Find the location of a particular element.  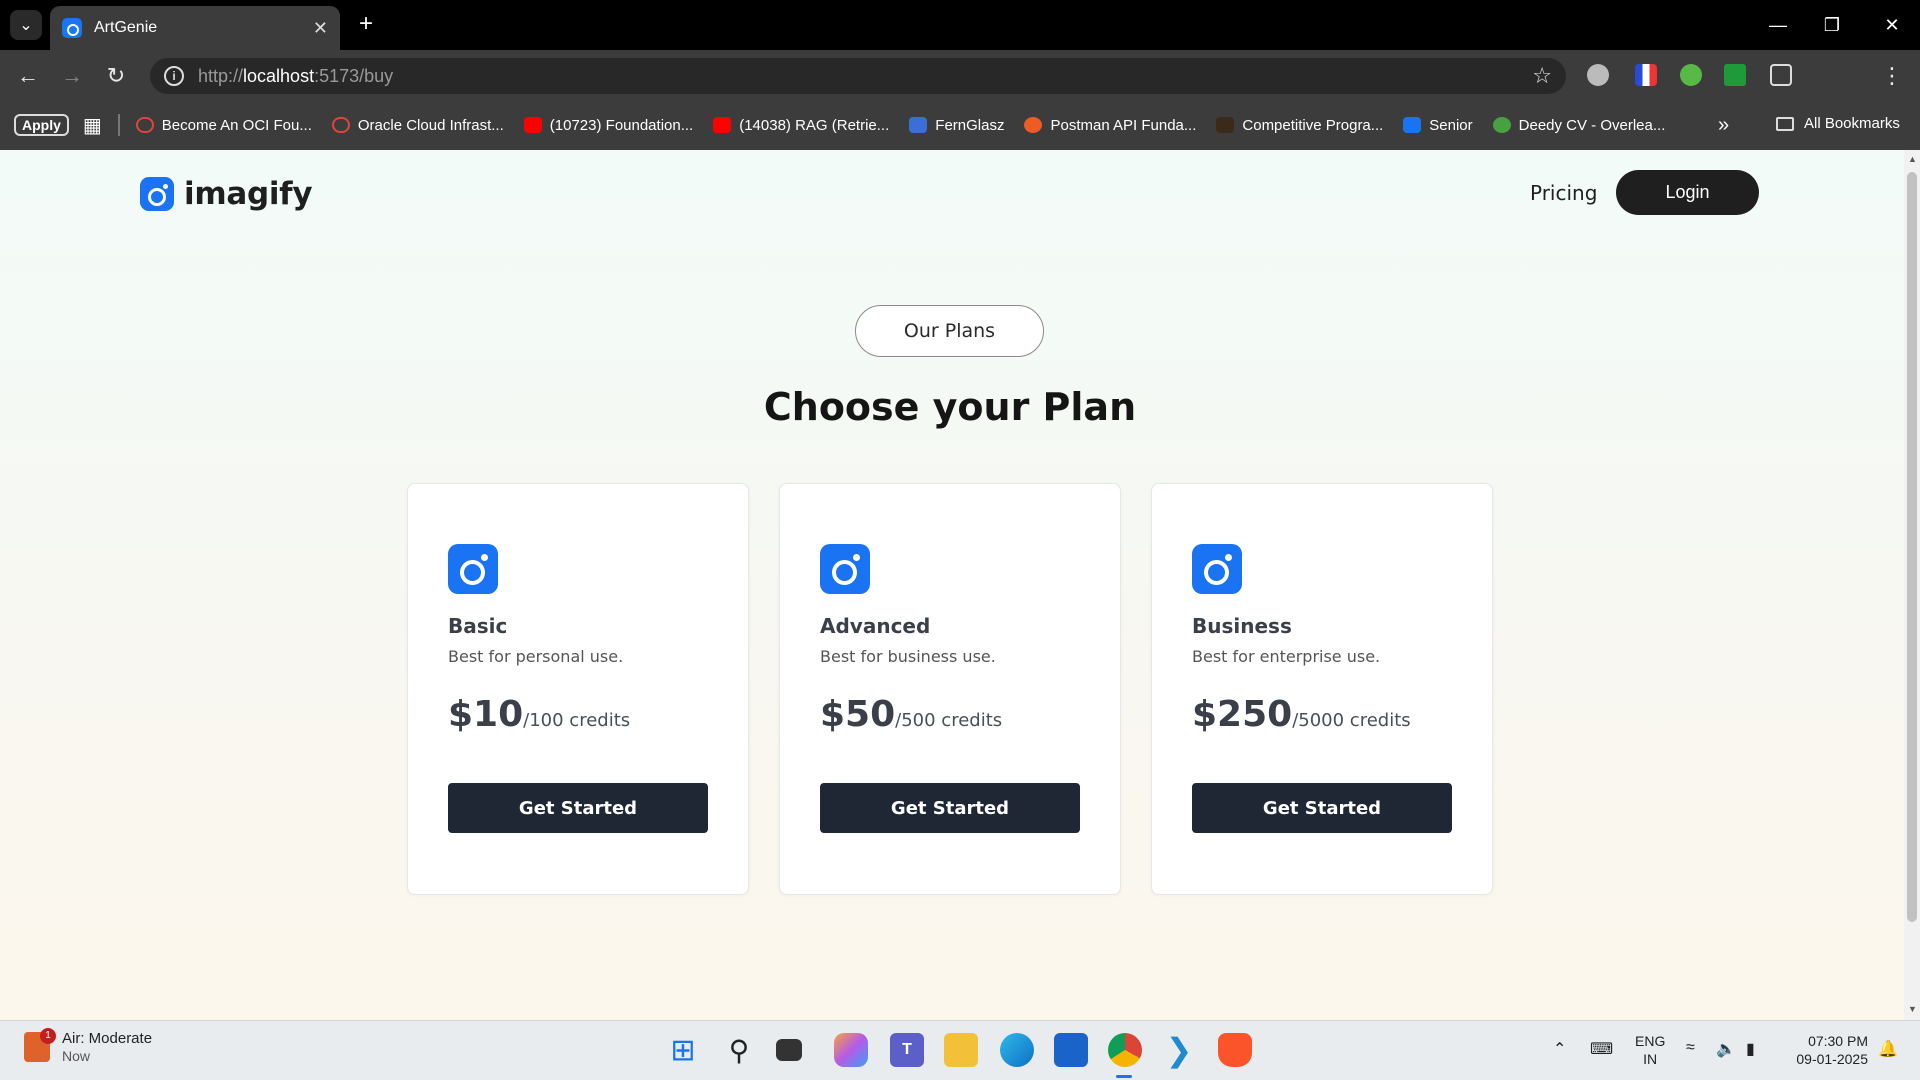

new-tab-button: + is located at coordinates (366, 24).